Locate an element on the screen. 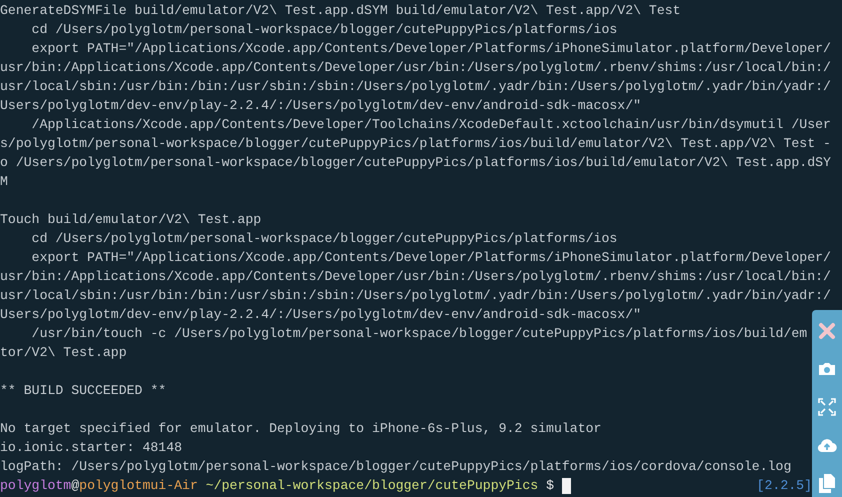 Image resolution: width=842 pixels, height=497 pixels. terminal-output-line: s/polyglotm/personal-workspace/blogger/cutePuppyPics/platforms/ios/build/emulator/V2\ Test.app/V2\ Test - is located at coordinates (415, 144).